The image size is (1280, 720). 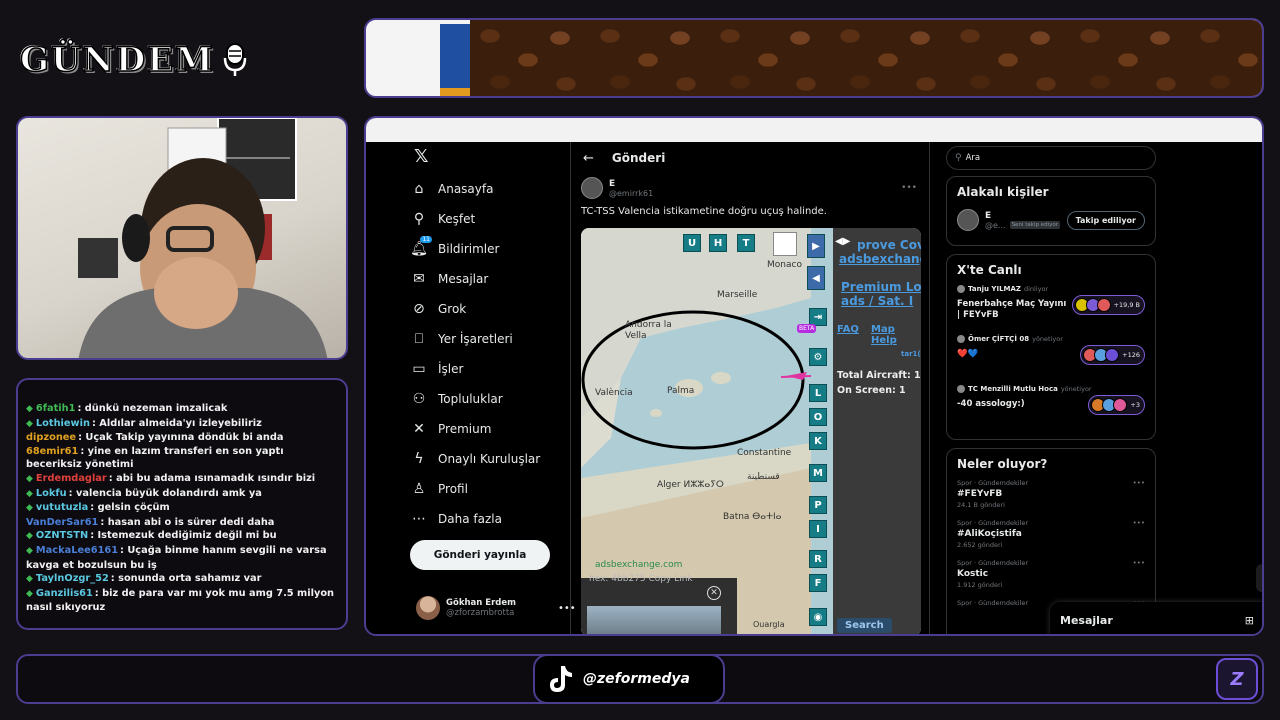 What do you see at coordinates (981, 505) in the screenshot?
I see `trend-count: 24,1 B gönderi` at bounding box center [981, 505].